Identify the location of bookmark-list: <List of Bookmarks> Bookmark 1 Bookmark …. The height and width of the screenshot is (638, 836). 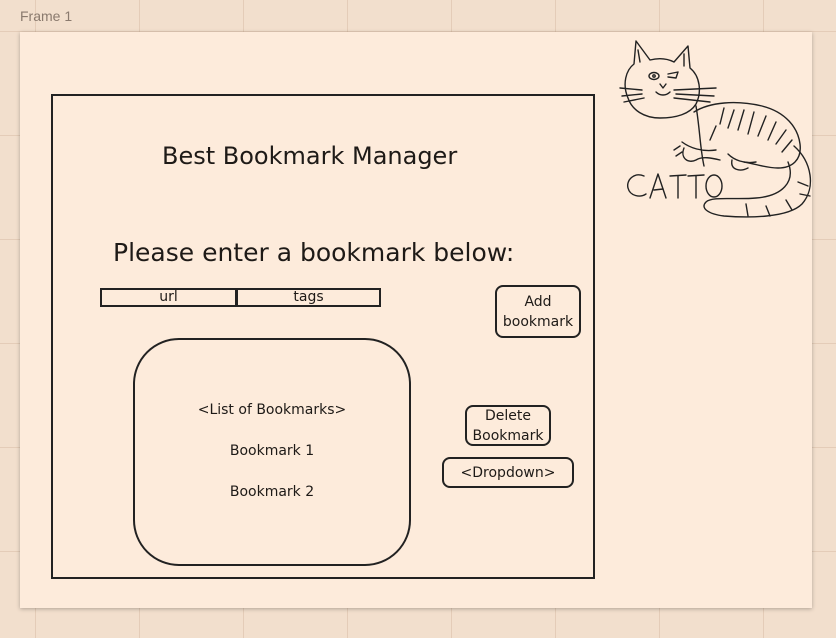
(272, 452).